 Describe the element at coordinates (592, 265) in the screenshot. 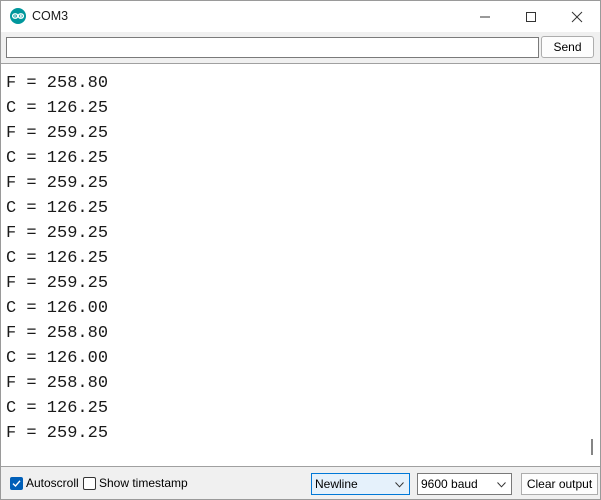

I see `vertical-scrollbar` at that location.